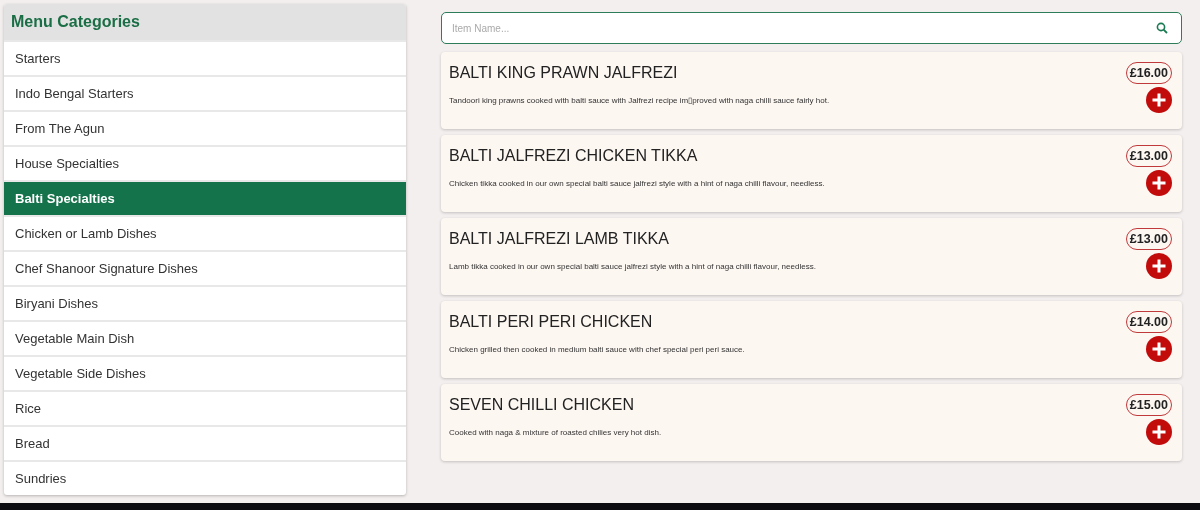  Describe the element at coordinates (597, 349) in the screenshot. I see `item-description: Chicken grilled then cooked in medium balti sauce with chef special peri peri sauce.` at that location.